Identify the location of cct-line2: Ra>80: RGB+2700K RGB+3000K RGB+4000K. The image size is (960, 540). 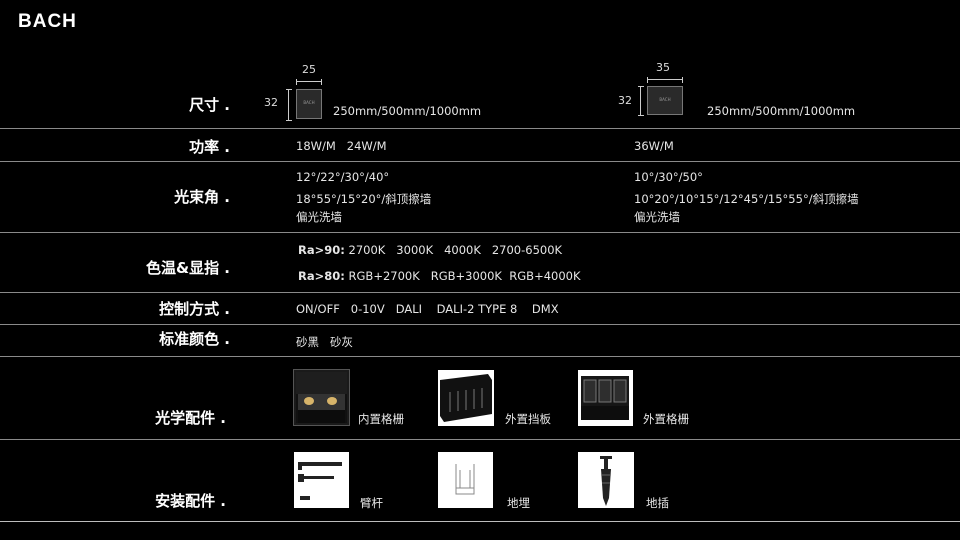
(439, 276).